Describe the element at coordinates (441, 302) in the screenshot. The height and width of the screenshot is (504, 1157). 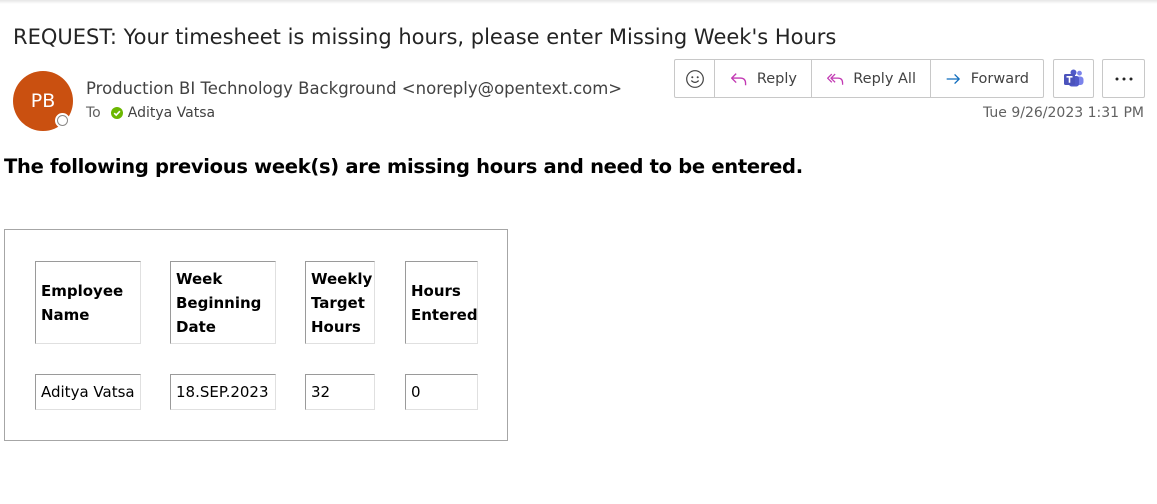
I see `table-header-cell: Hours Entered` at that location.